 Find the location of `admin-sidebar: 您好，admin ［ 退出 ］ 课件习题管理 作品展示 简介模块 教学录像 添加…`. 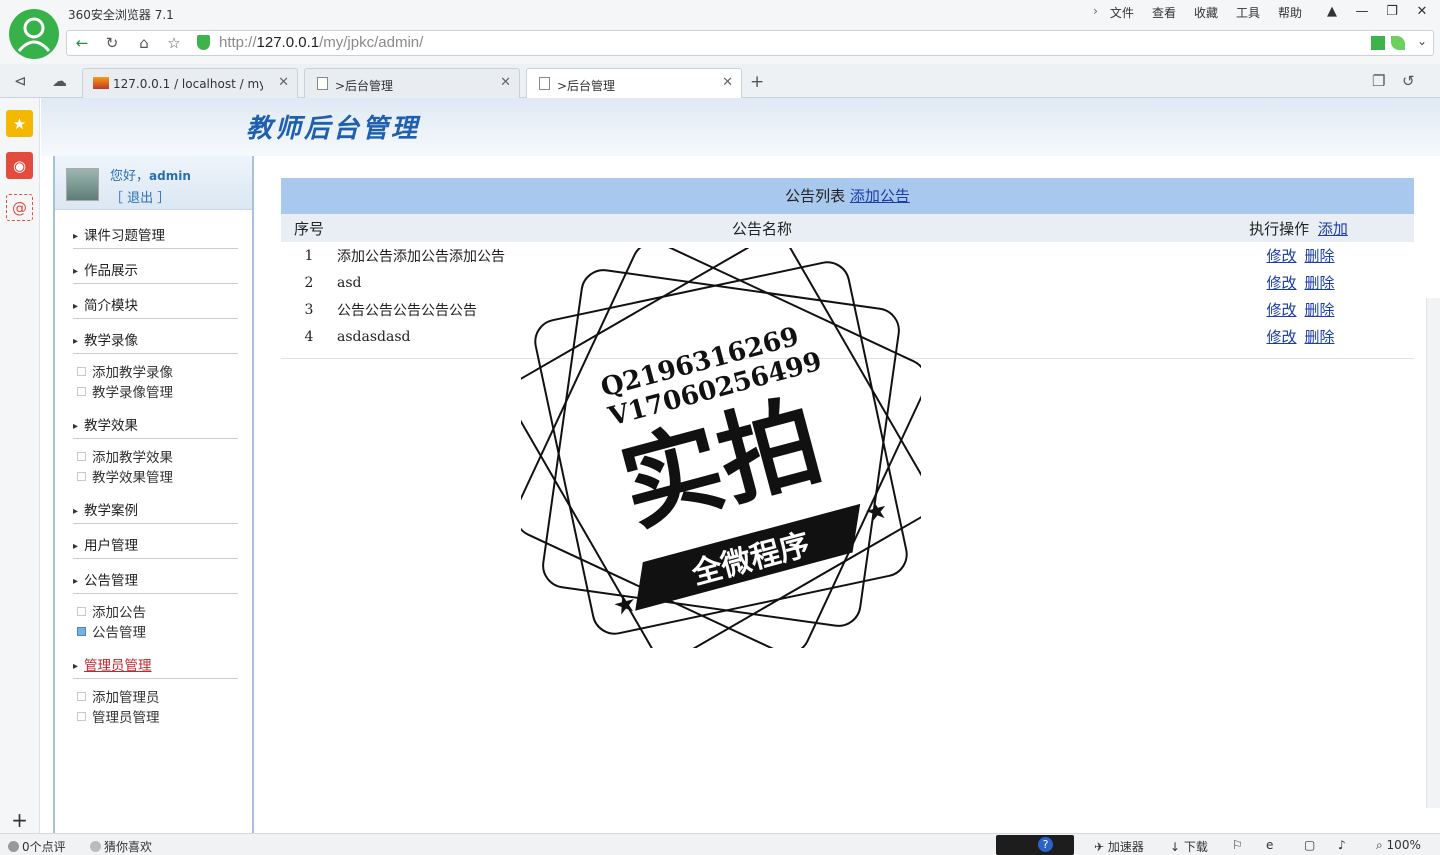

admin-sidebar: 您好，admin ［ 退出 ］ 课件习题管理 作品展示 简介模块 教学录像 添加… is located at coordinates (153, 494).